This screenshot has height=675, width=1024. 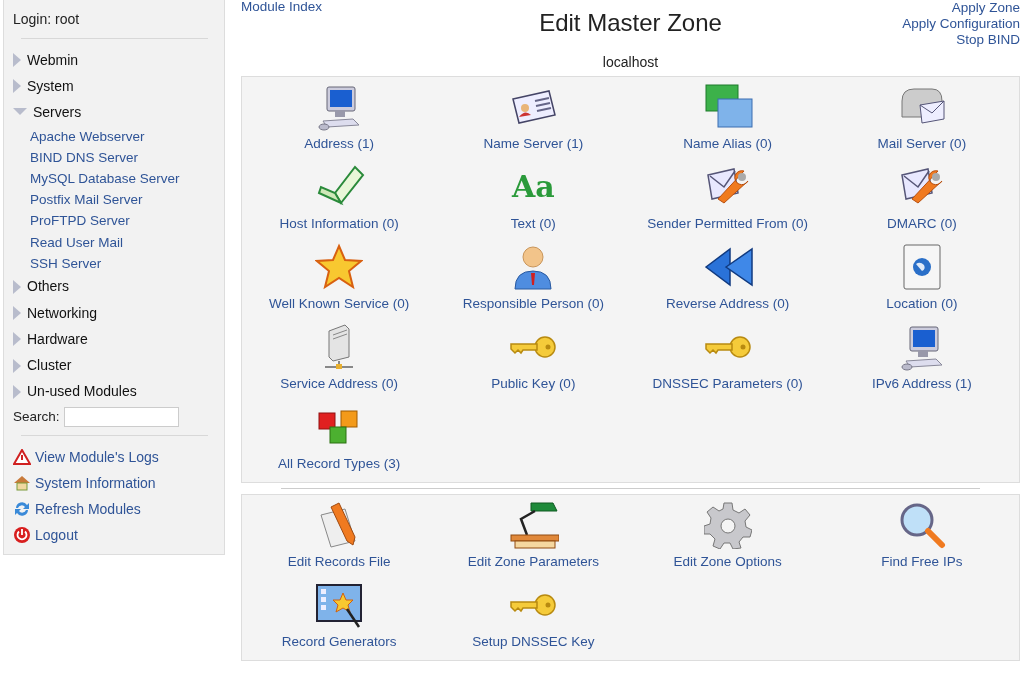 I want to click on category-link: Webmin, so click(x=53, y=60).